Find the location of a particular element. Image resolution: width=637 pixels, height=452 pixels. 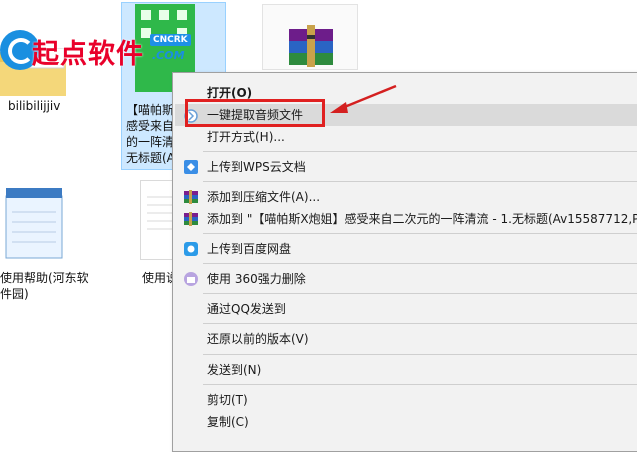

shredder-icon is located at coordinates (191, 279).